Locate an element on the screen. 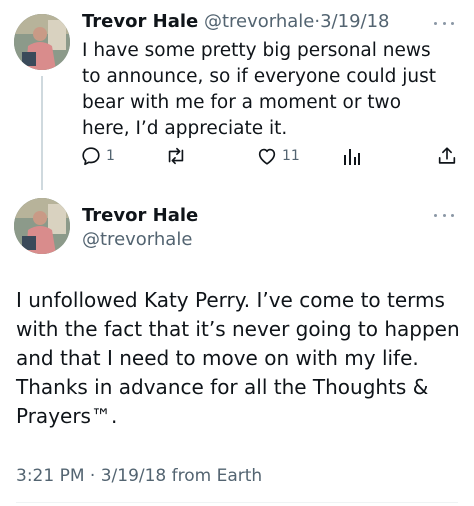 The width and height of the screenshot is (474, 506). share-icon is located at coordinates (447, 155).